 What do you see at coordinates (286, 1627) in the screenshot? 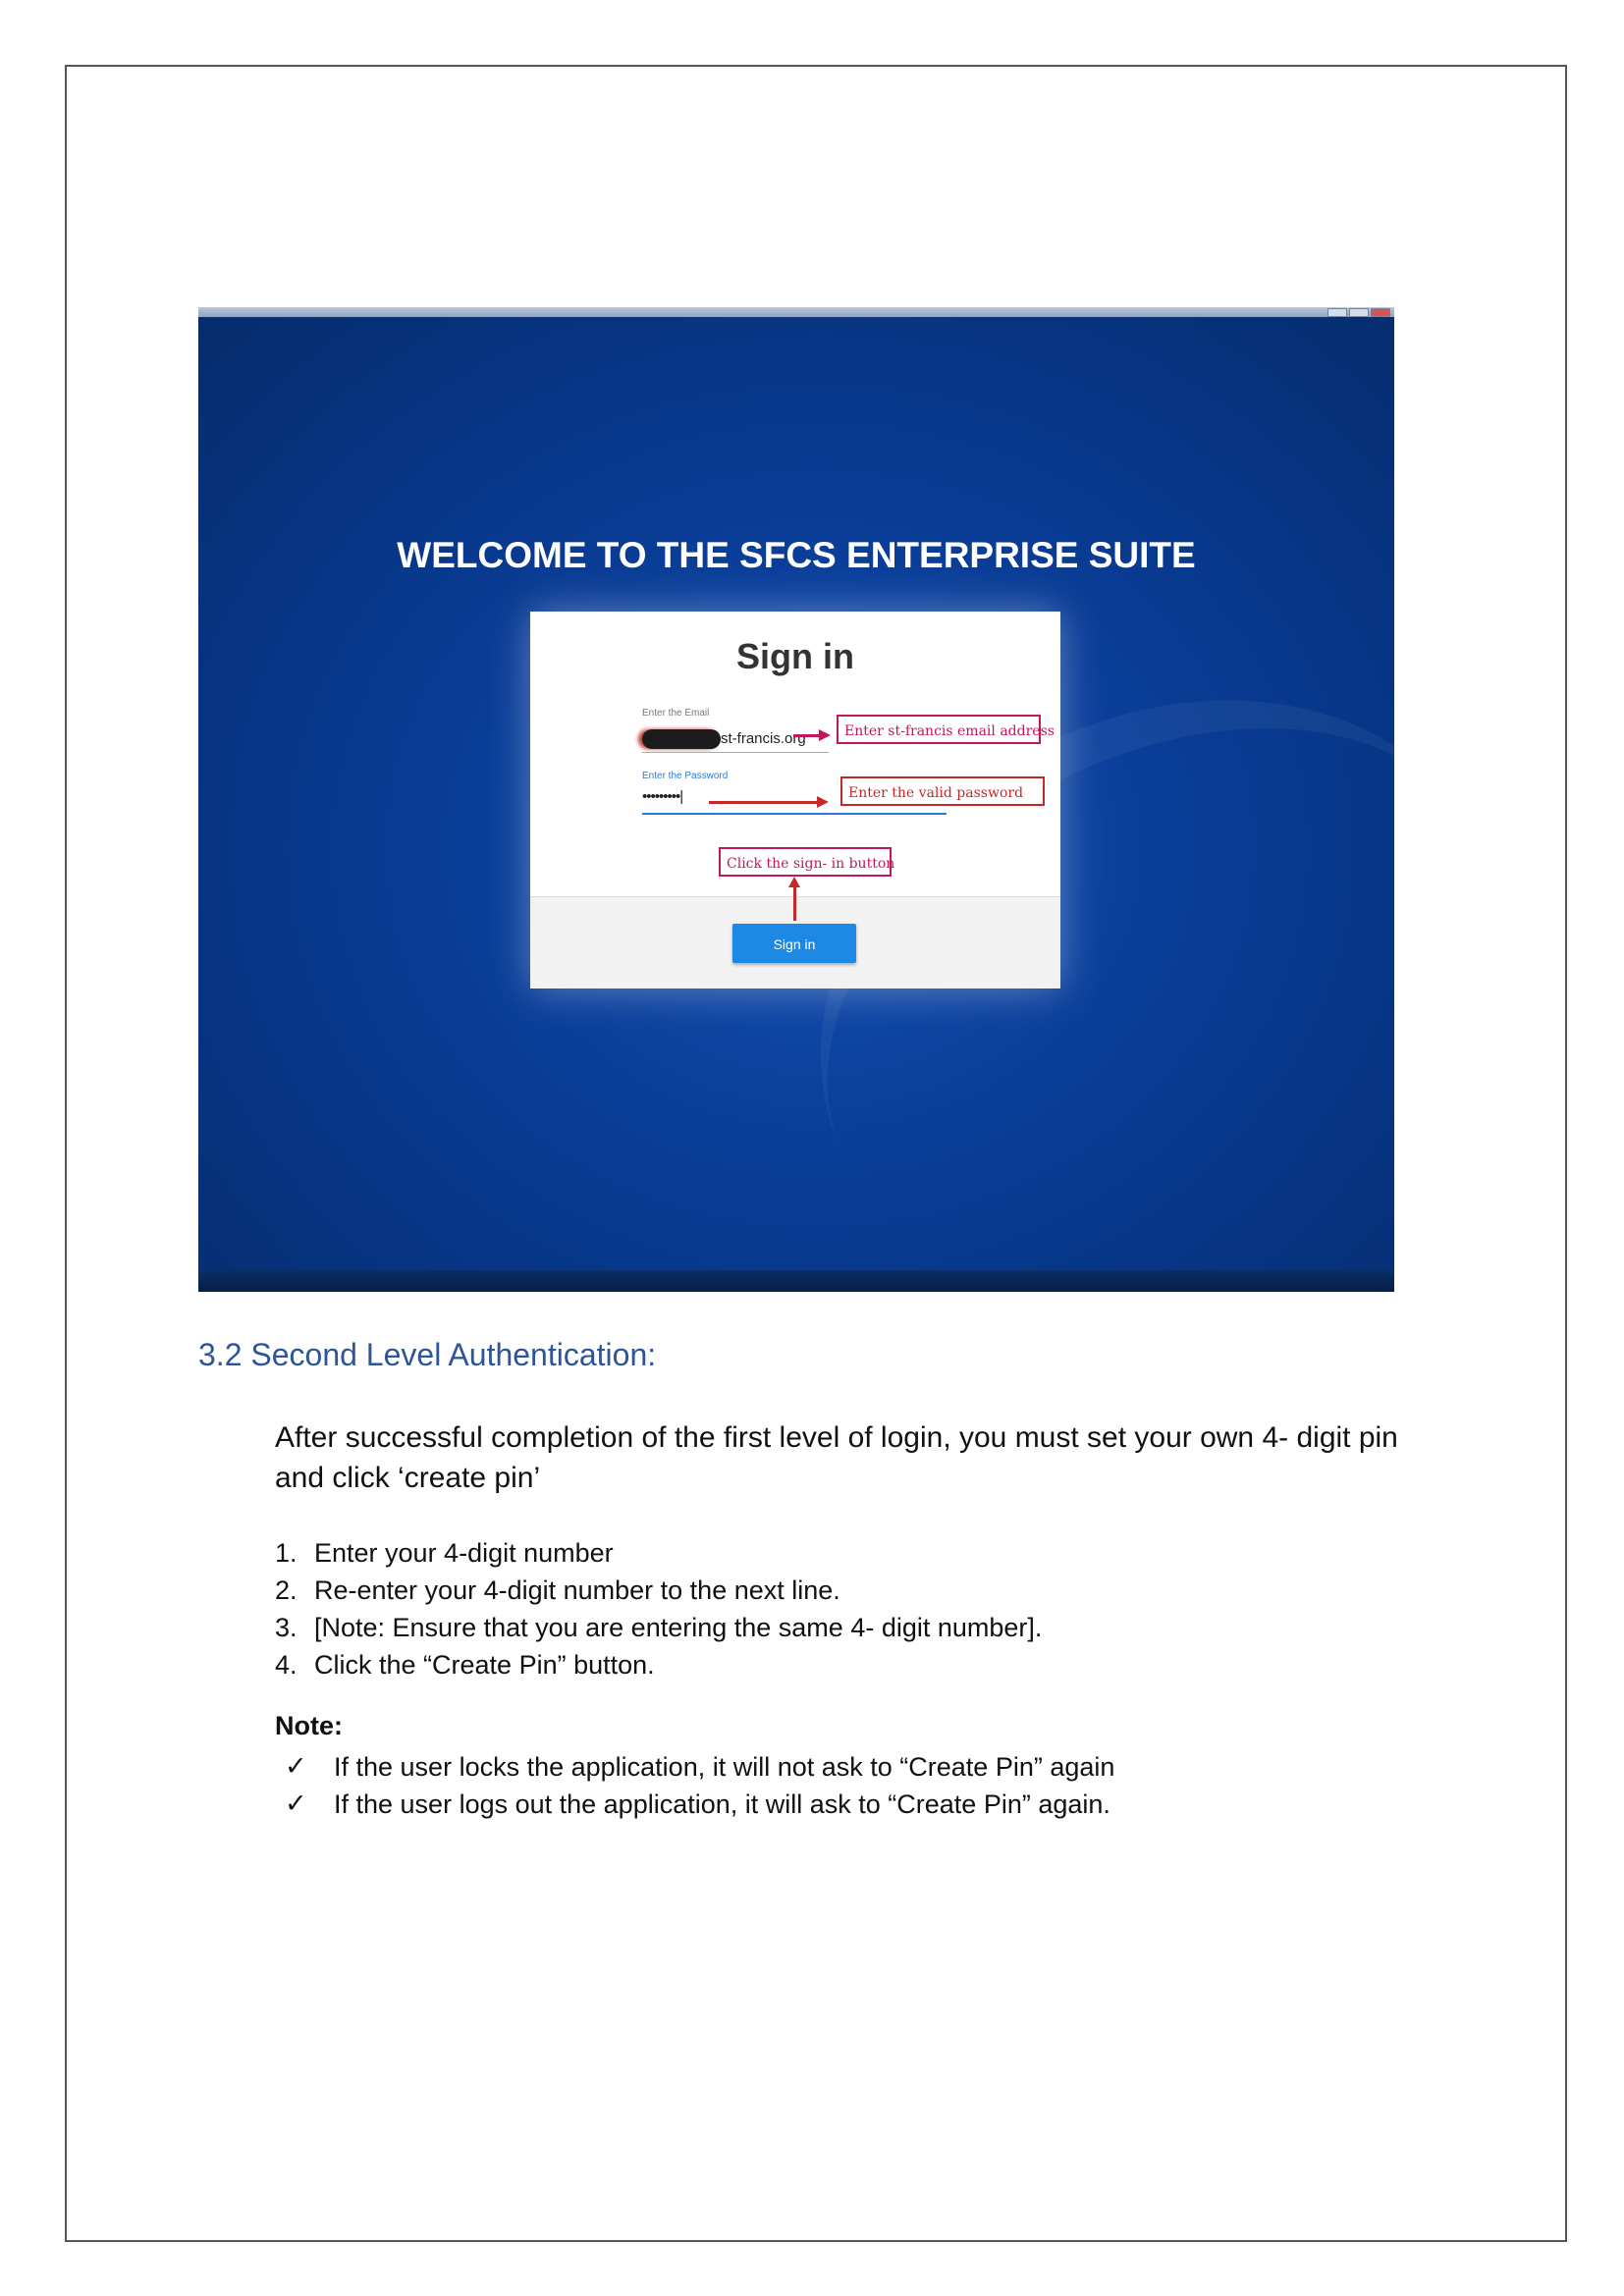
I see `step-number: 3.` at bounding box center [286, 1627].